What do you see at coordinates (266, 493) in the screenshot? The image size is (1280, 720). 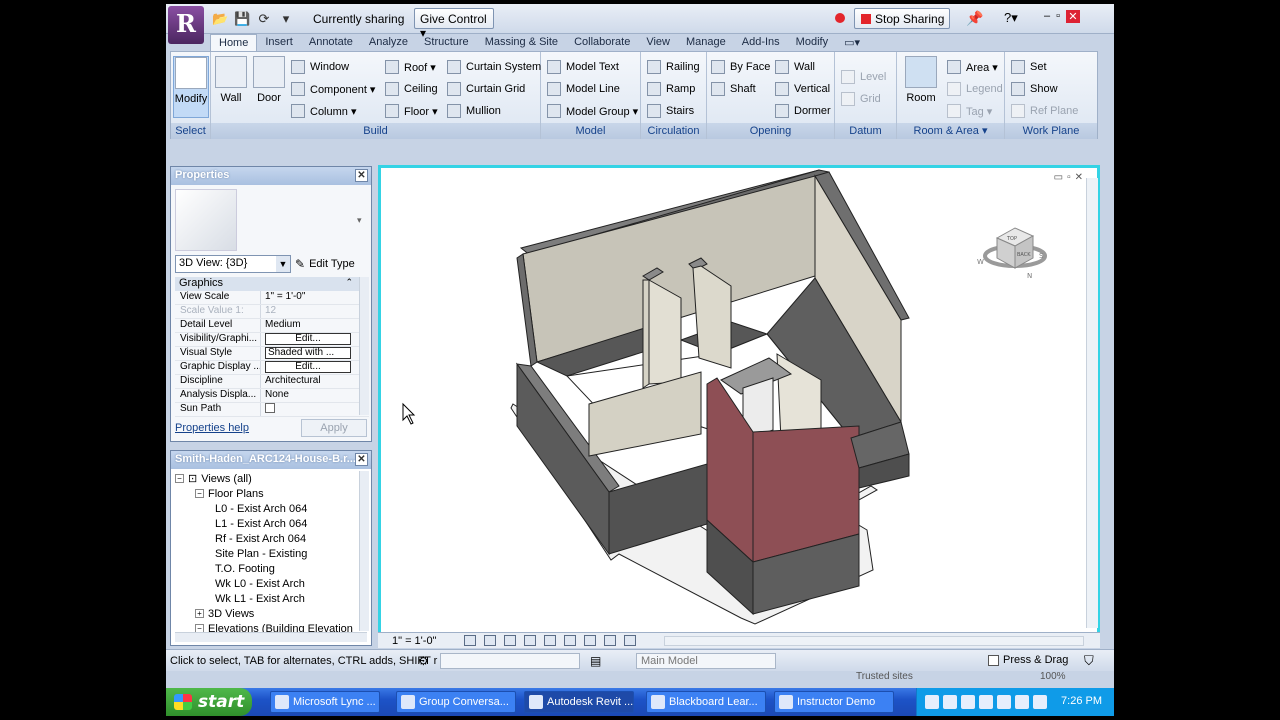 I see `tree-item-floor-plans: − Floor Plans` at bounding box center [266, 493].